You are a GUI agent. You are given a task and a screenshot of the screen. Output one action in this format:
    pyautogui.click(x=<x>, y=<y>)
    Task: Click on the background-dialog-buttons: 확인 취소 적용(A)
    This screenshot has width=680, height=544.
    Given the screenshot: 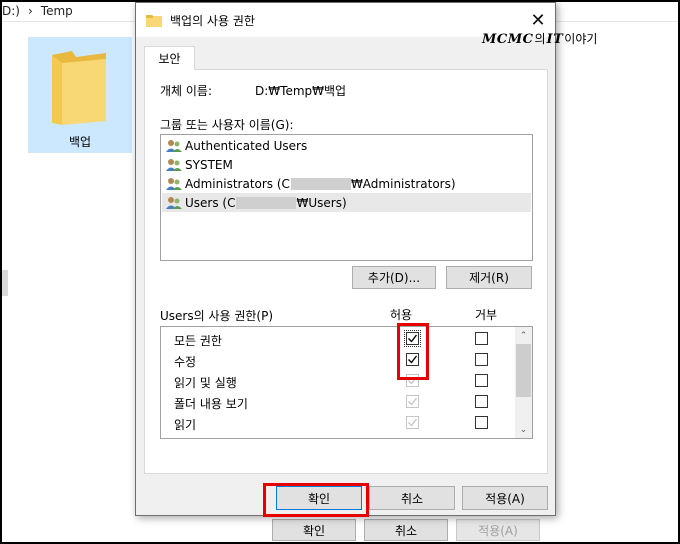 What is the action you would take?
    pyautogui.click(x=406, y=530)
    